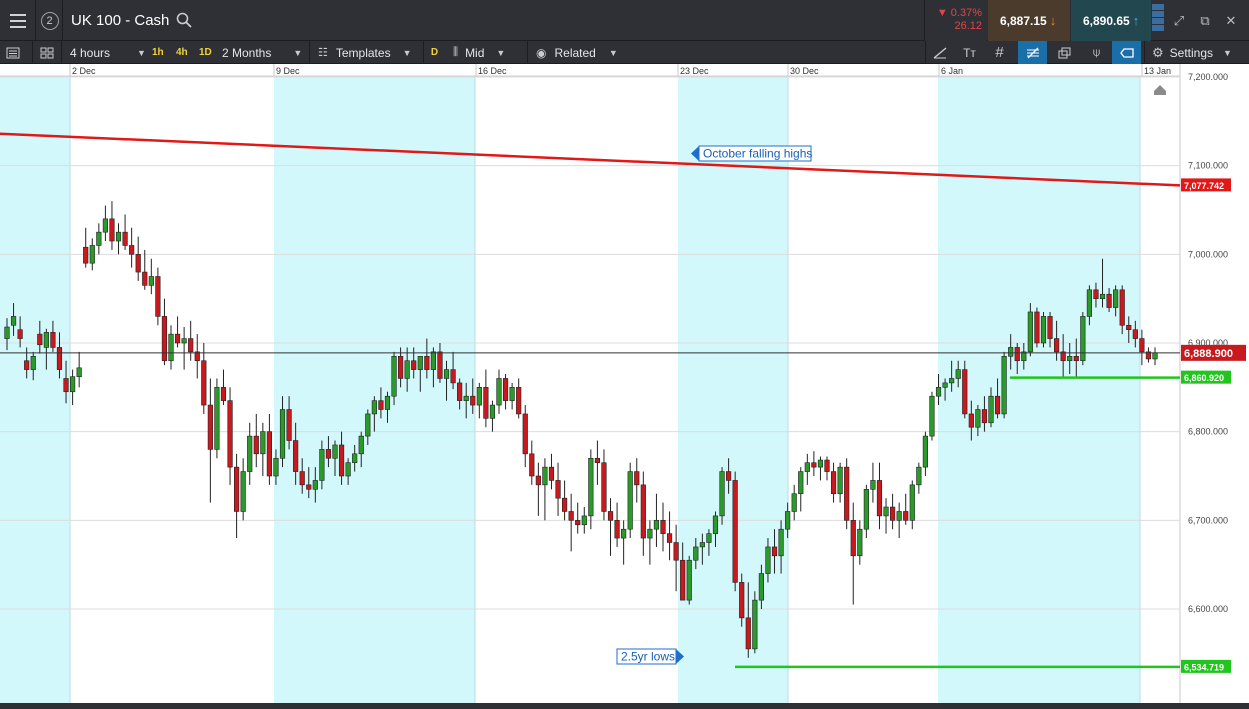 The image size is (1249, 709). Describe the element at coordinates (158, 52) in the screenshot. I see `quick-1h-button: 1h` at that location.